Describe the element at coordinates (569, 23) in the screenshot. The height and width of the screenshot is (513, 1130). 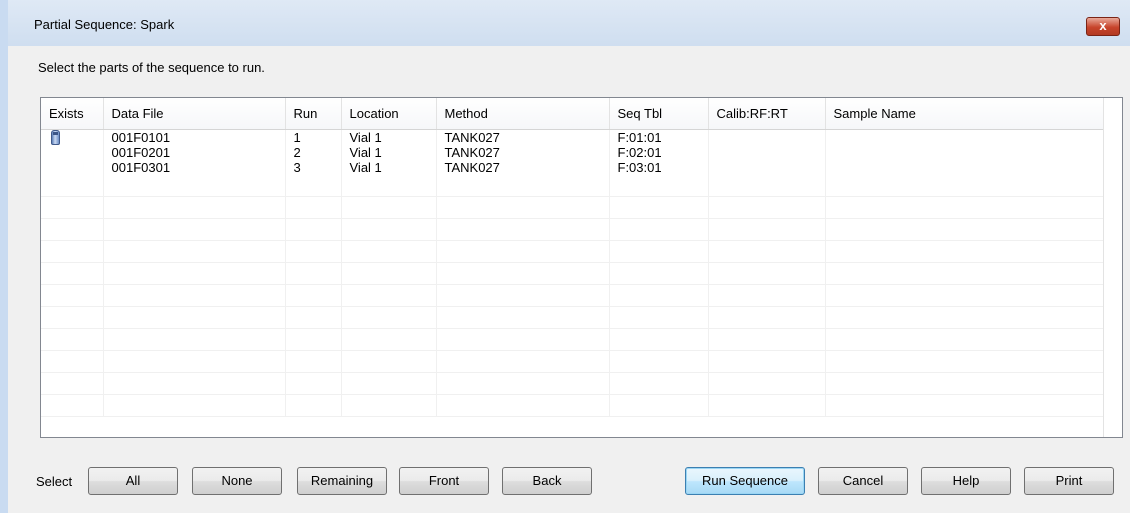
I see `title-bar: Partial Sequence: Spark x` at that location.